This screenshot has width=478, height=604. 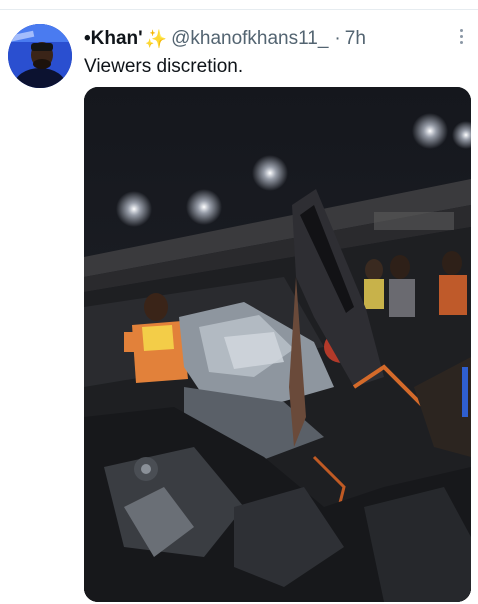 I want to click on top-divider, so click(x=239, y=9).